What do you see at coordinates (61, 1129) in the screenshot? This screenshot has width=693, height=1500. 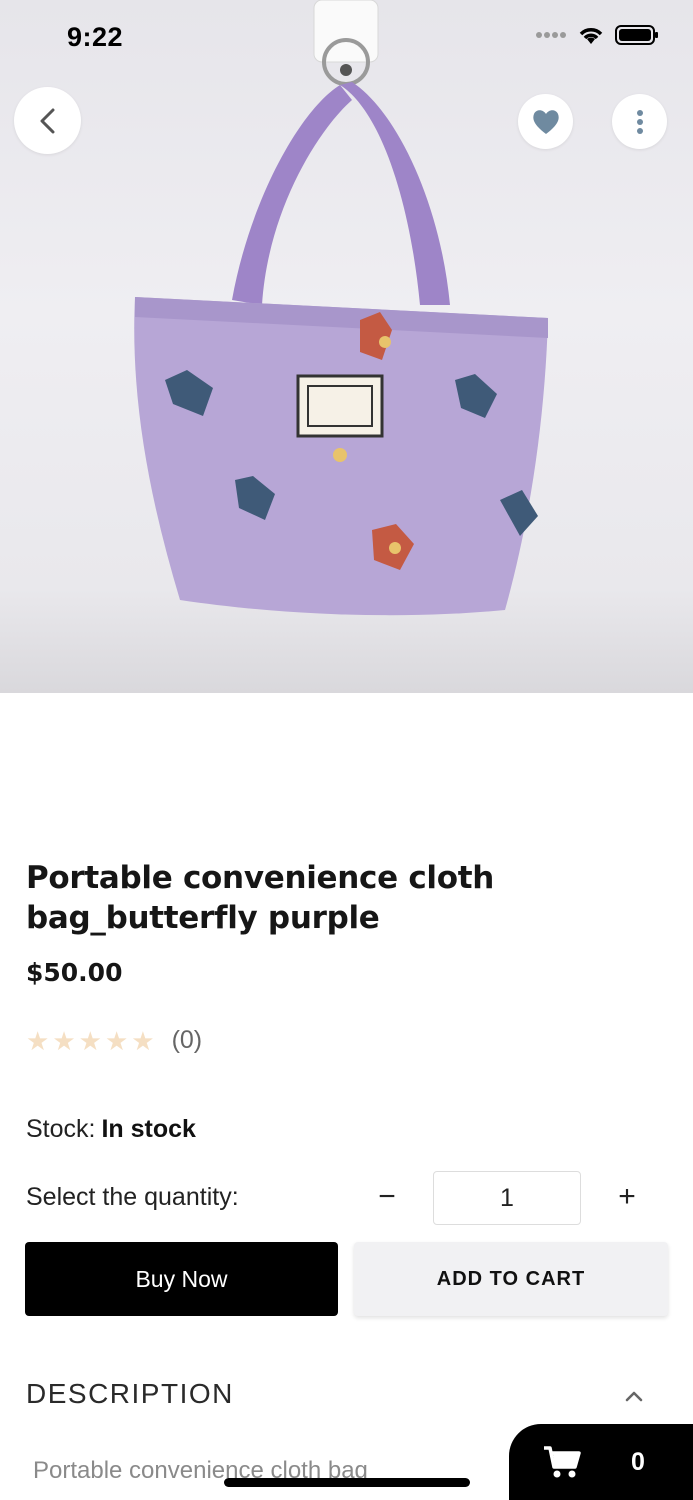 I see `stock-label: Stock:` at bounding box center [61, 1129].